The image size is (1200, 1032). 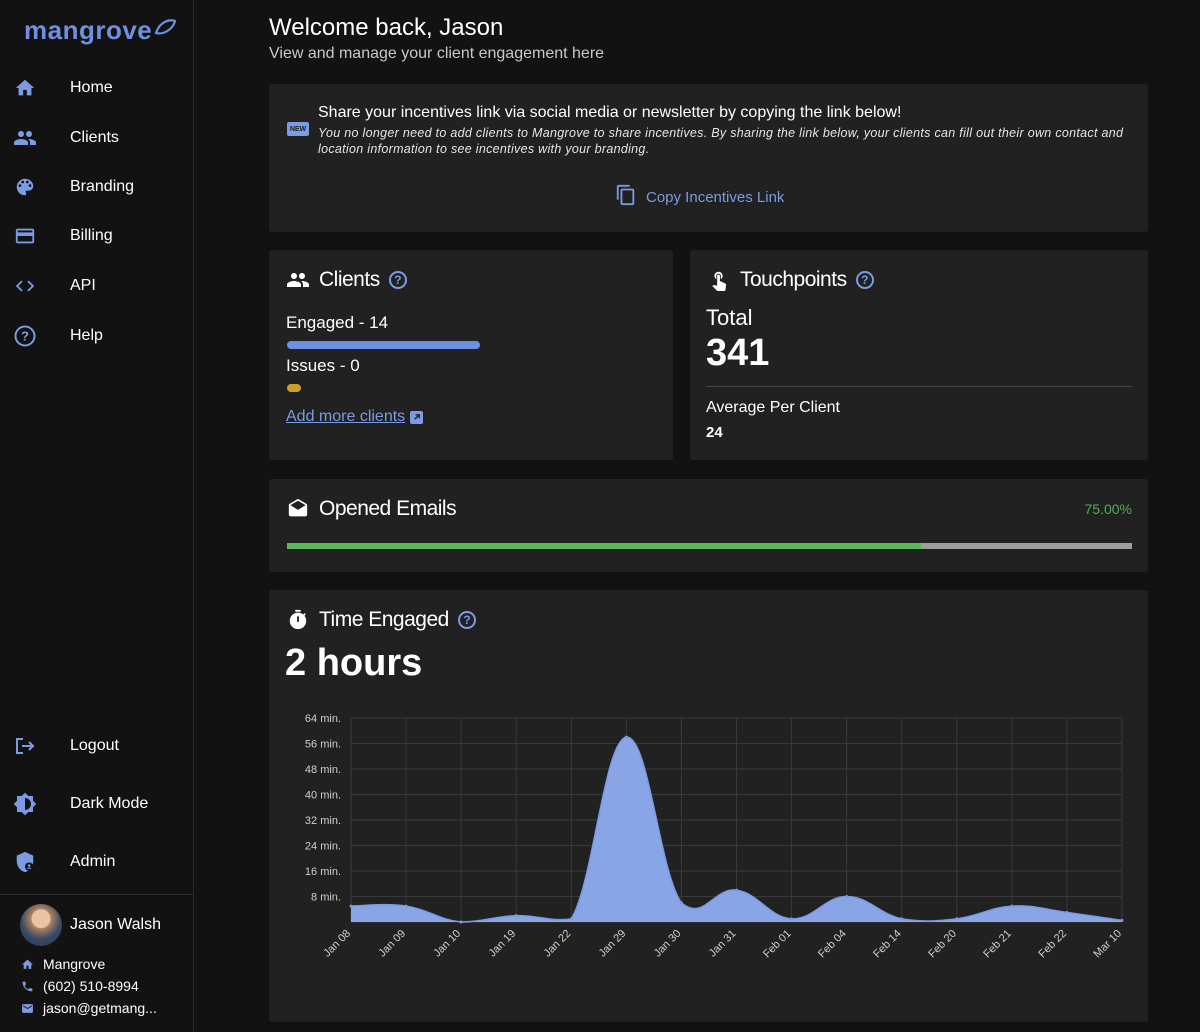 I want to click on code-icon, so click(x=25, y=286).